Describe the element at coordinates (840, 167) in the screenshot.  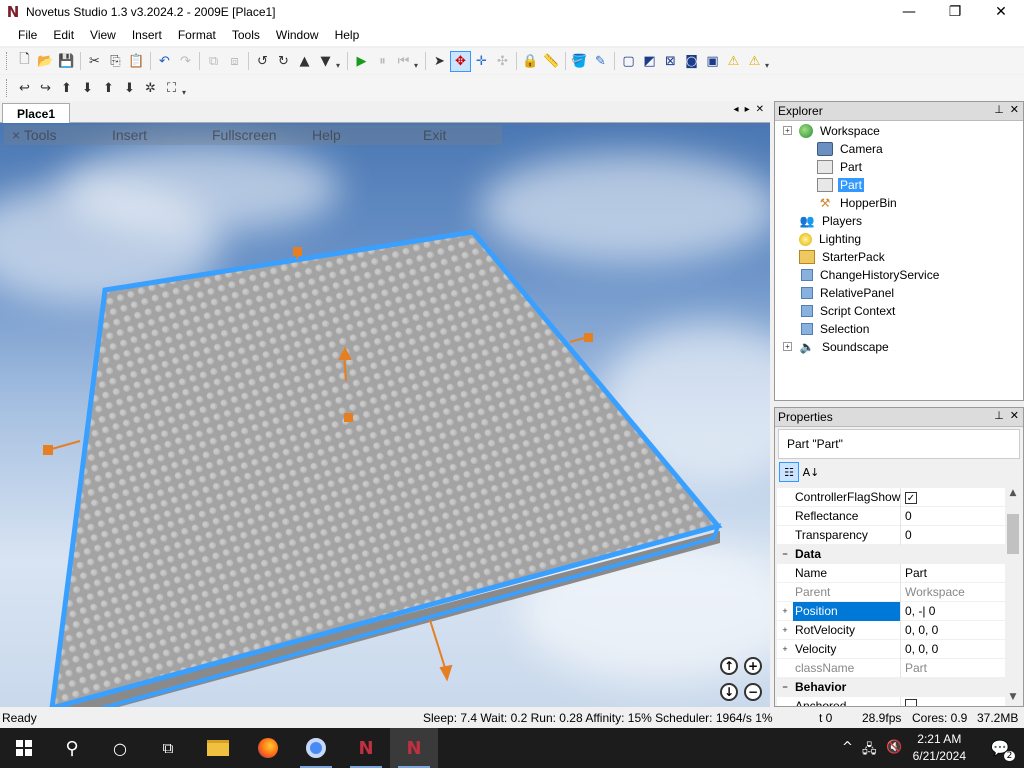
I see `tree-item-part: Part` at that location.